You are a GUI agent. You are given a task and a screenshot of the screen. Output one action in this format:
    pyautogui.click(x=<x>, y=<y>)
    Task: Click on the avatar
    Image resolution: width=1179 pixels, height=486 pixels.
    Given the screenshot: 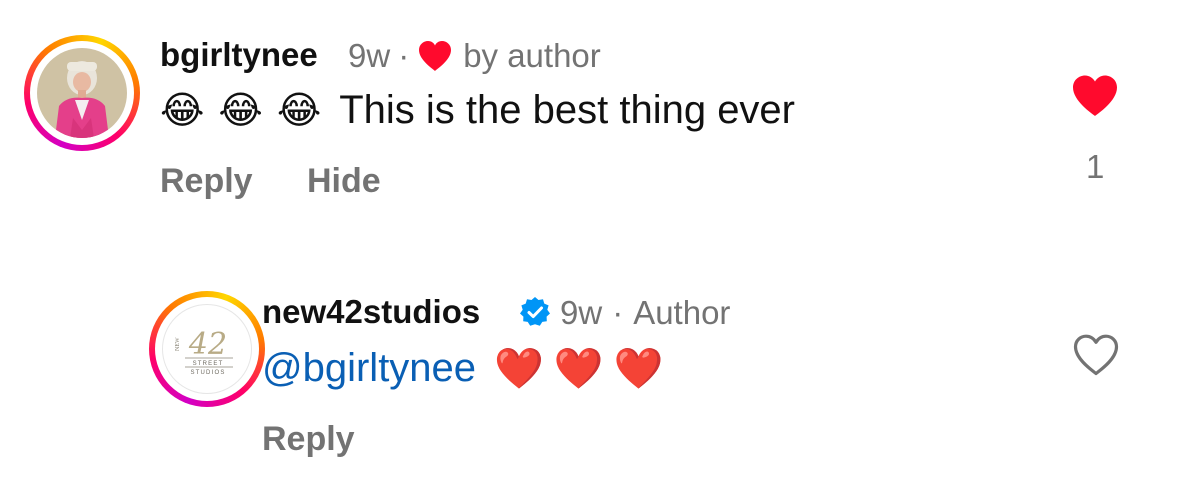 What is the action you would take?
    pyautogui.click(x=82, y=93)
    